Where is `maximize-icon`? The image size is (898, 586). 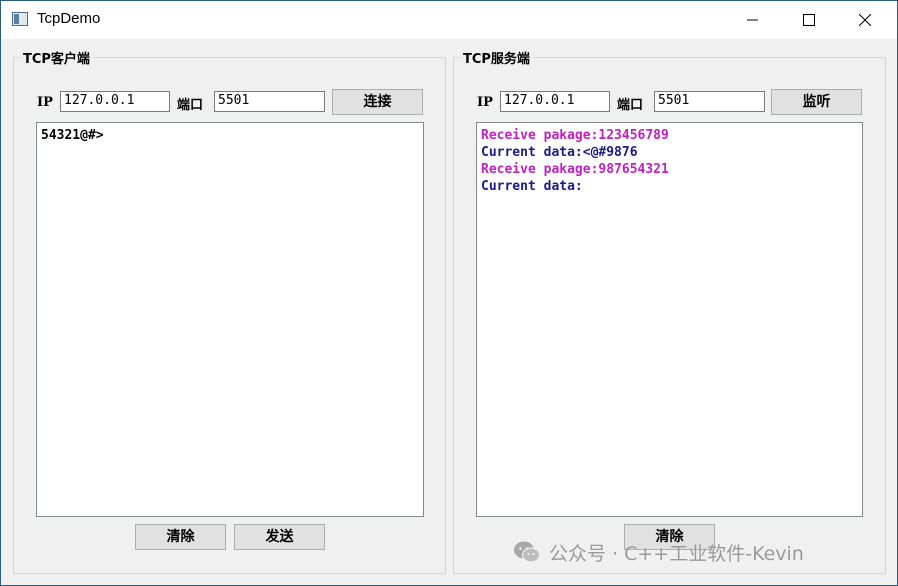 maximize-icon is located at coordinates (809, 20).